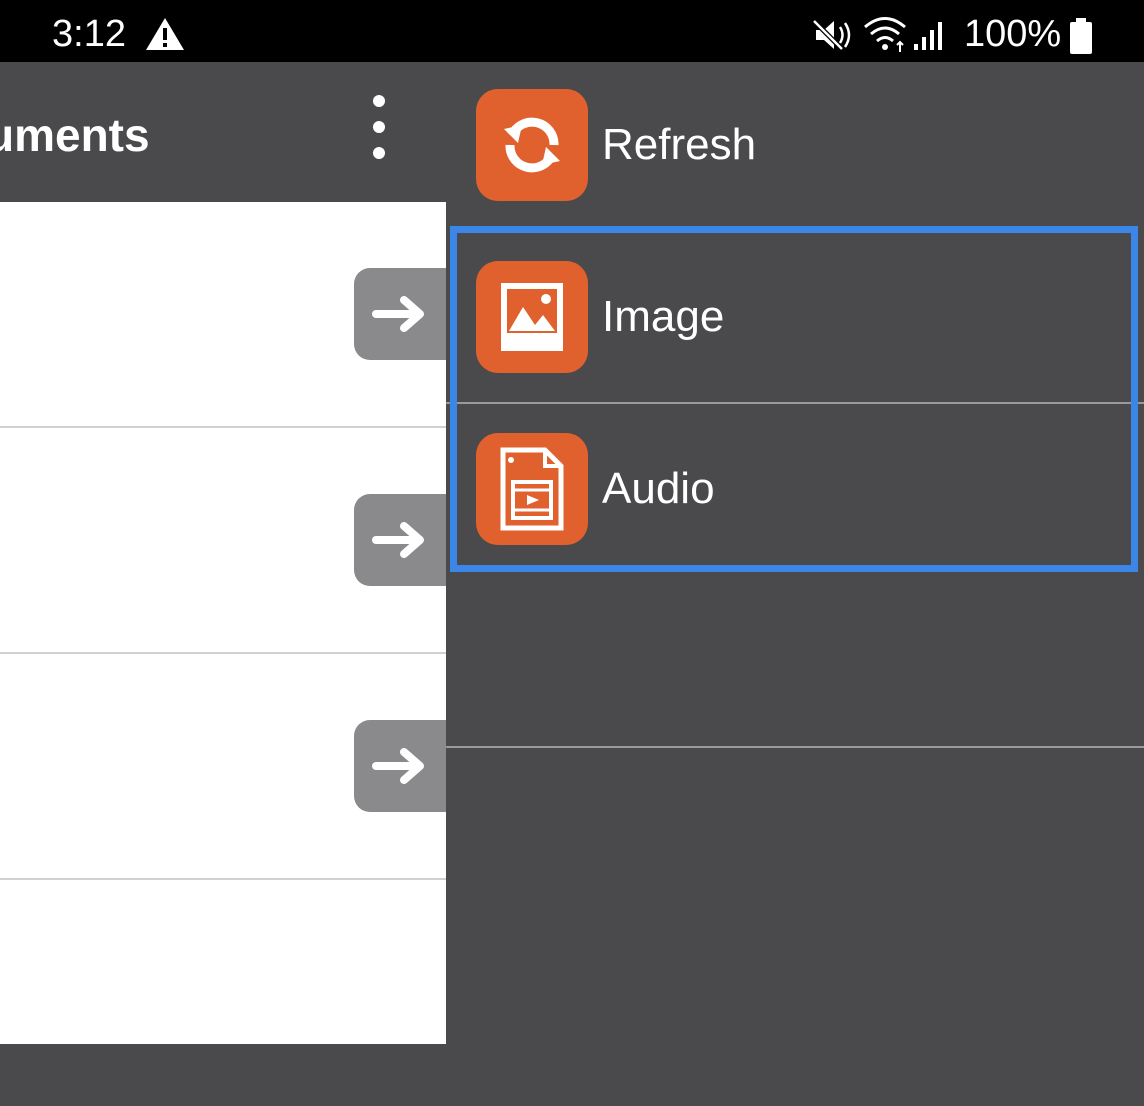  Describe the element at coordinates (795, 489) in the screenshot. I see `menu-item-audio: Audio` at that location.